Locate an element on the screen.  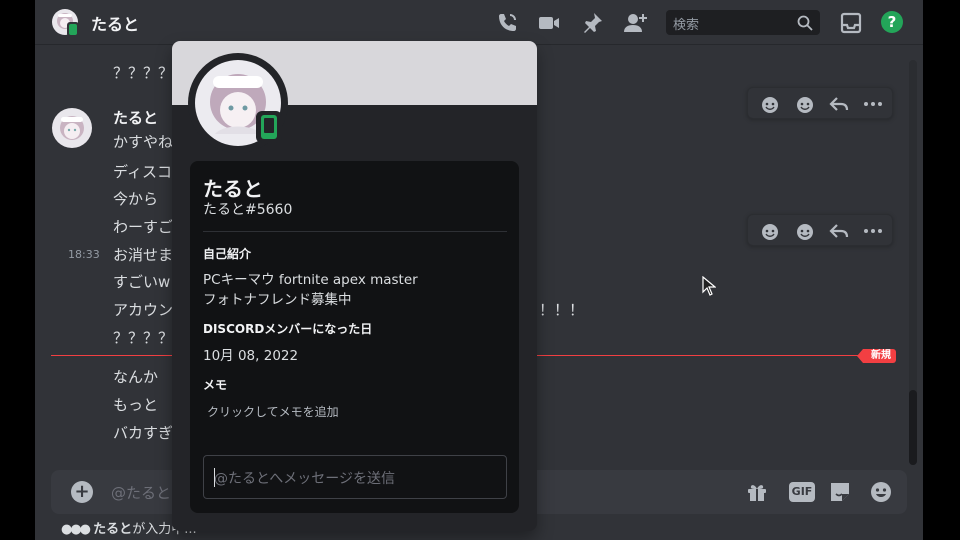
message-author-avatar is located at coordinates (72, 128).